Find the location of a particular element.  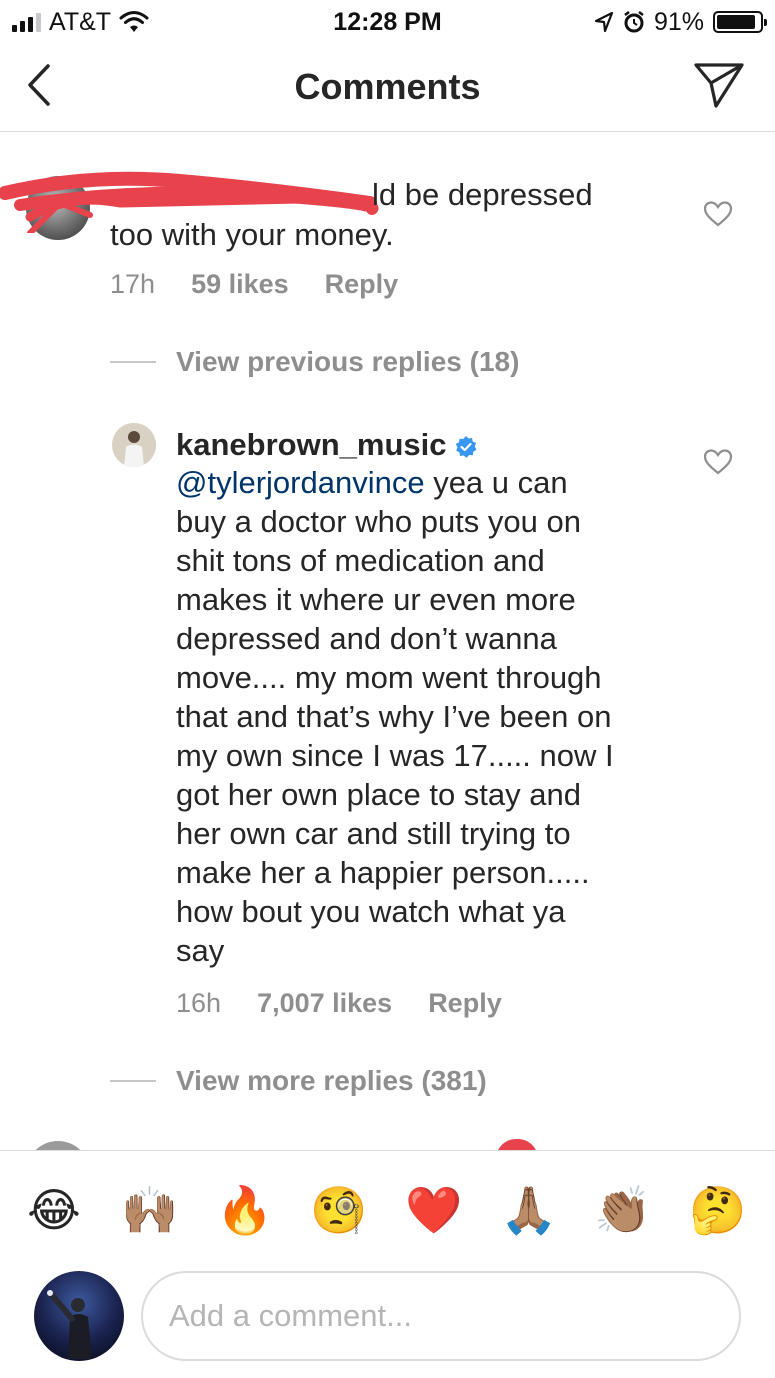

partial-next-heart is located at coordinates (517, 1144).